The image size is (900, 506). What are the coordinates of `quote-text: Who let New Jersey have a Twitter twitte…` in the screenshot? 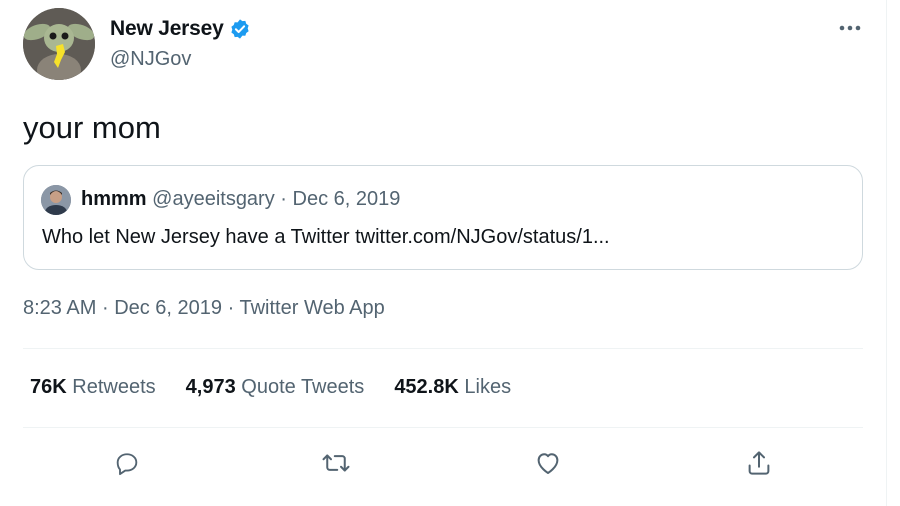 It's located at (326, 237).